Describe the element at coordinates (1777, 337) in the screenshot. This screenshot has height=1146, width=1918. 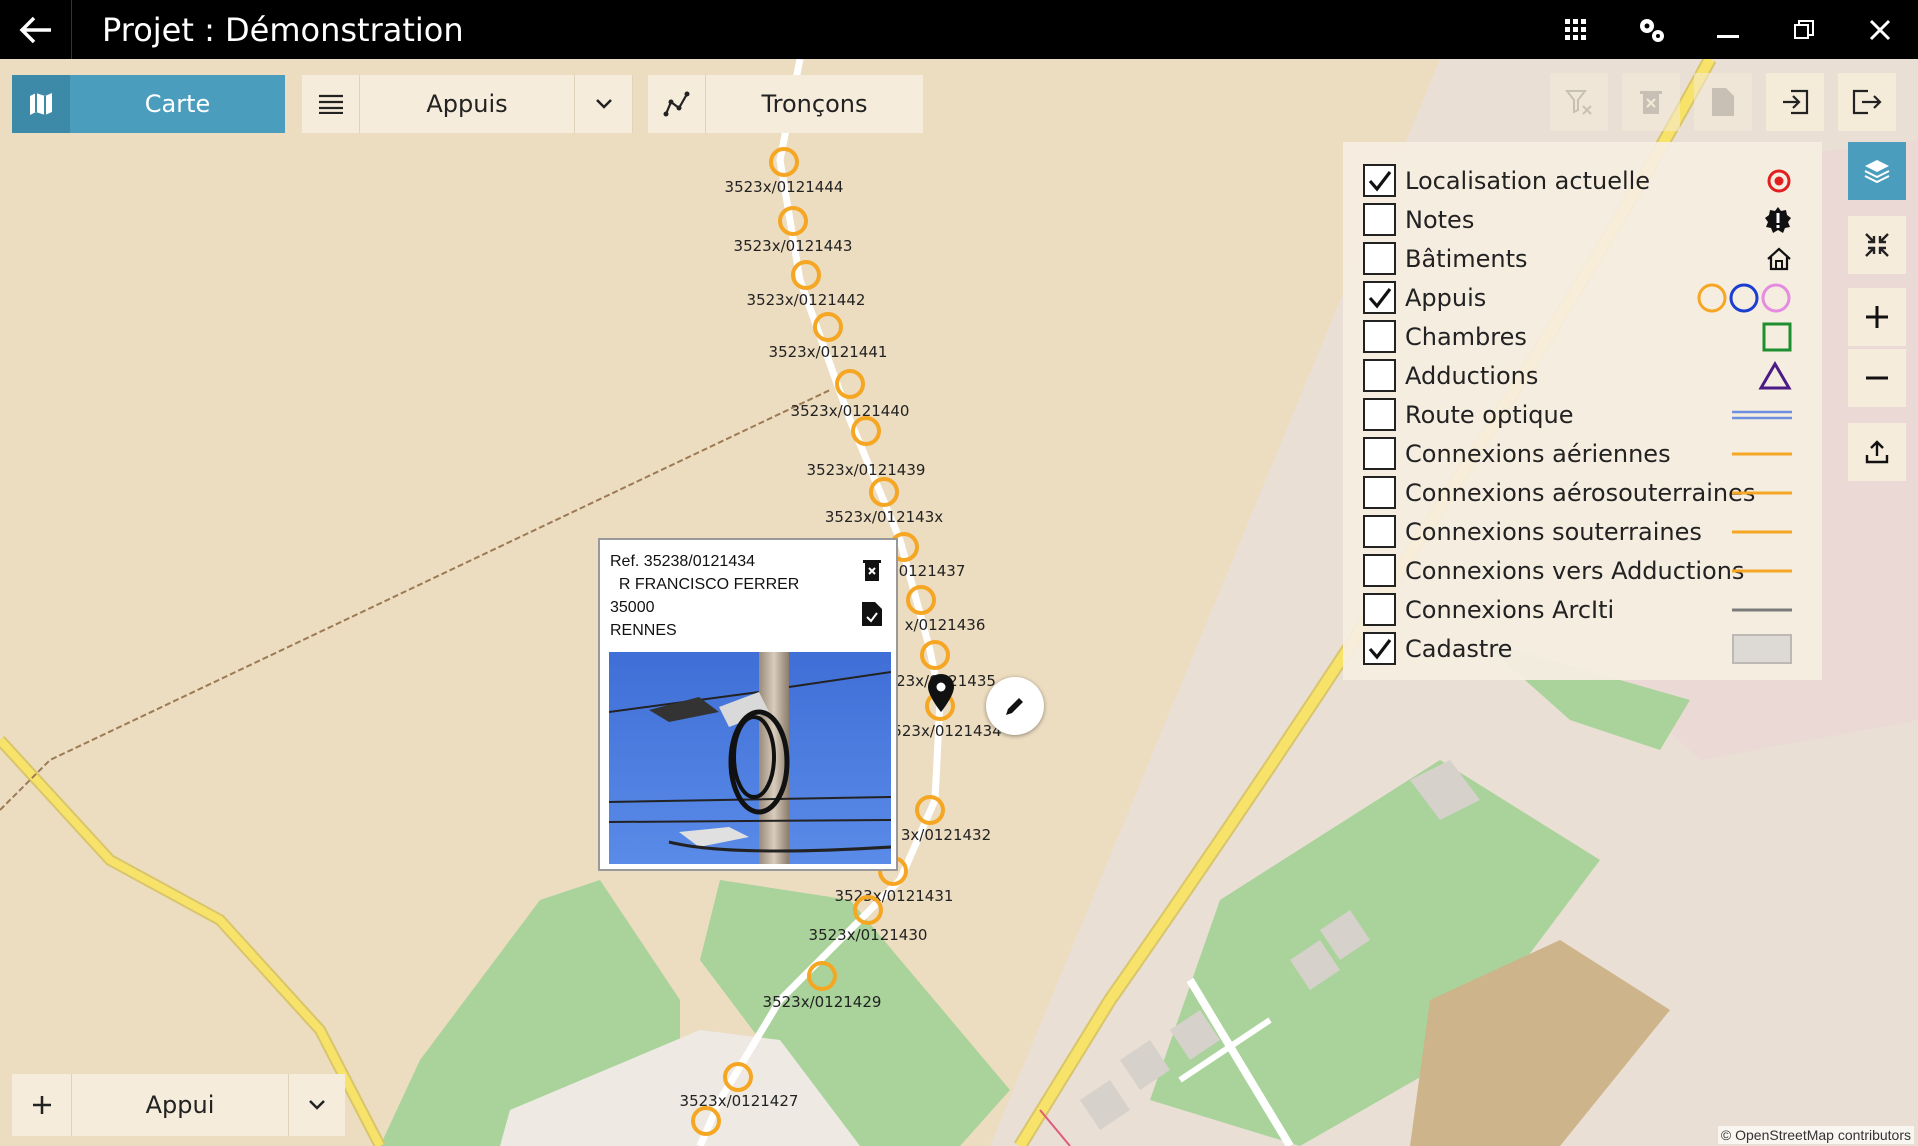
I see `green-square-icon` at that location.